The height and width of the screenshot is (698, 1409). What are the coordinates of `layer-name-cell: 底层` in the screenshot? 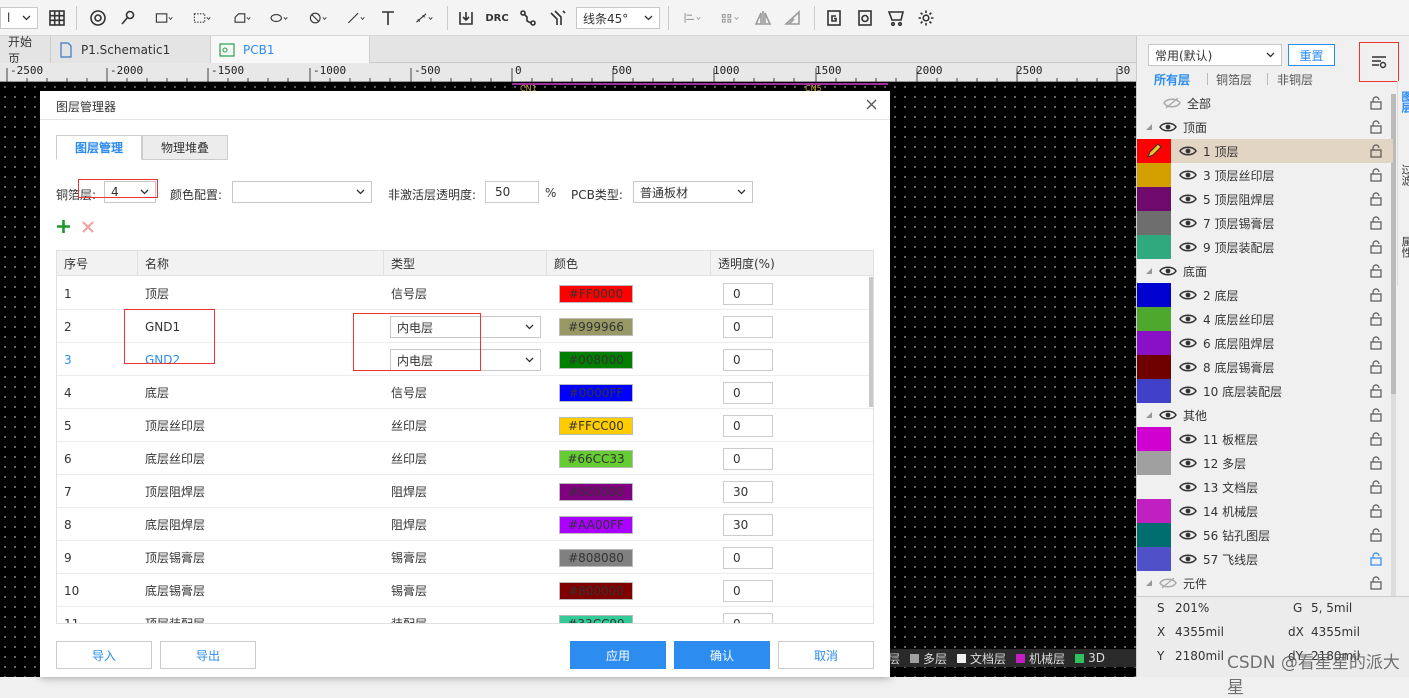 It's located at (261, 392).